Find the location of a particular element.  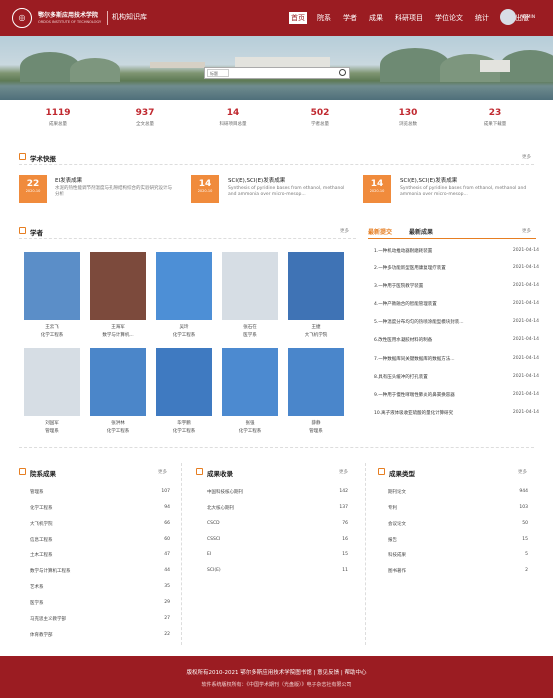

scholar-name: 张强 is located at coordinates (250, 423).